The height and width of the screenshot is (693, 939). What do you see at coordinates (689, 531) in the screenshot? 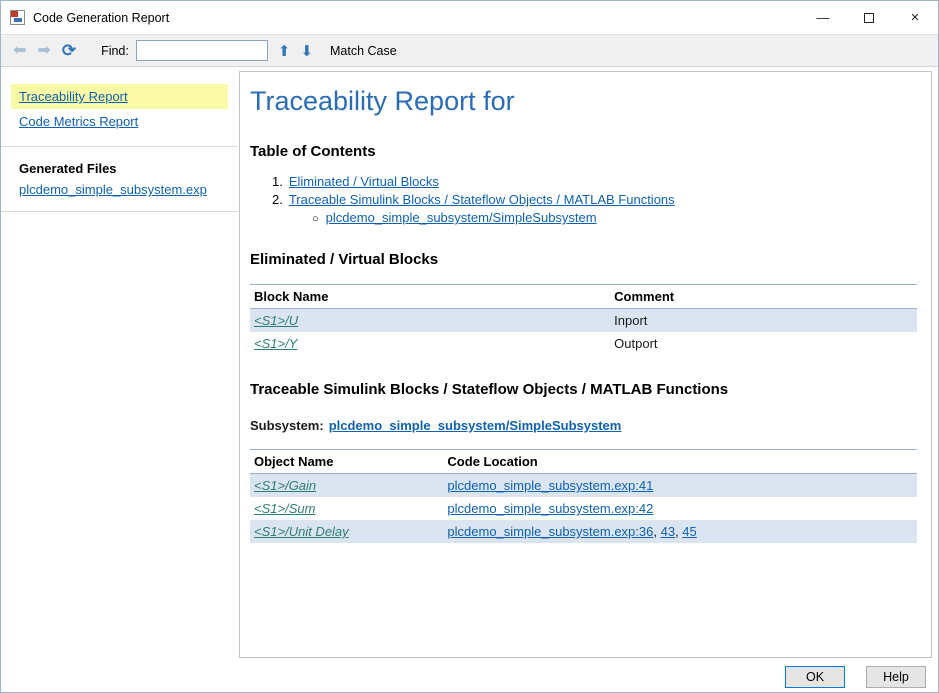
I see `code-location-link-extra: 45` at bounding box center [689, 531].